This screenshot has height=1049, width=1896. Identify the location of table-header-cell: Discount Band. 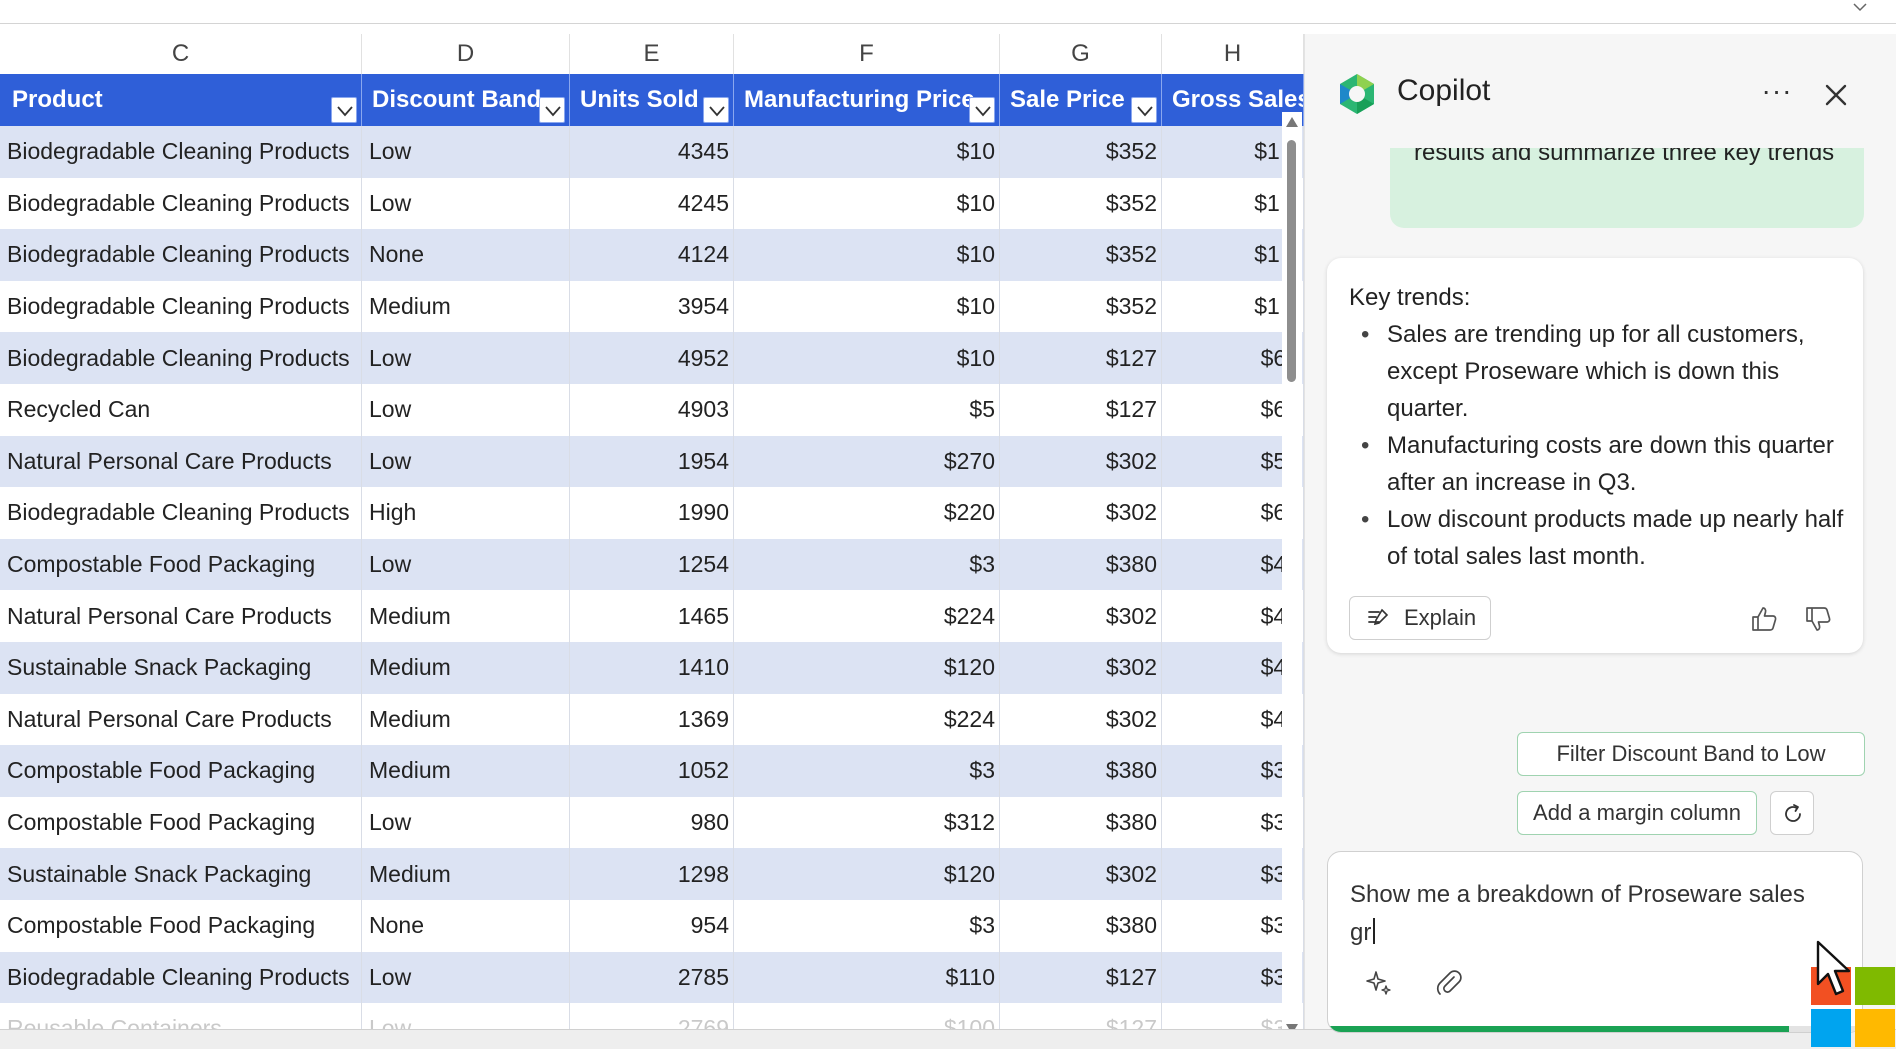
(466, 100).